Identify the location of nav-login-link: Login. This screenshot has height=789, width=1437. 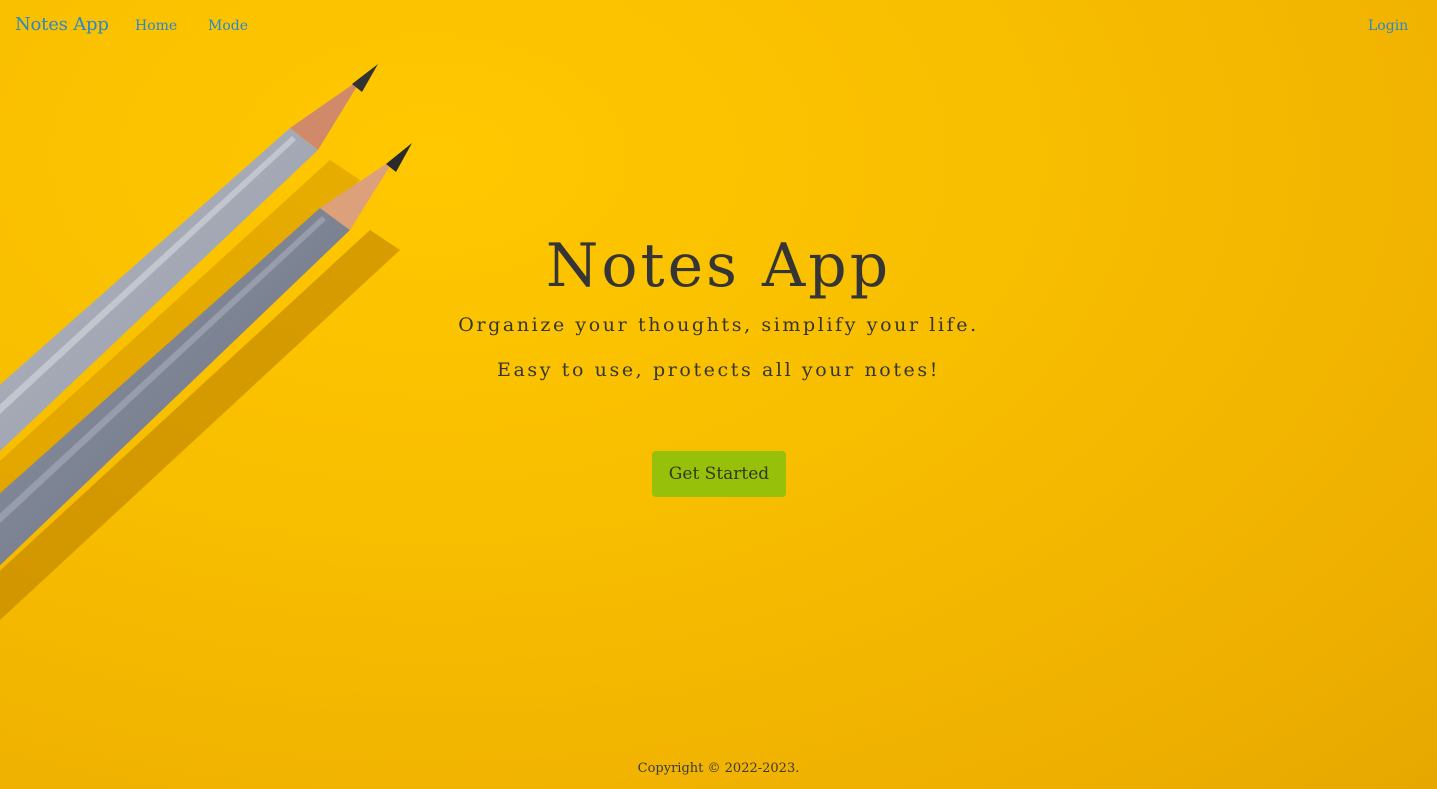
(1388, 26).